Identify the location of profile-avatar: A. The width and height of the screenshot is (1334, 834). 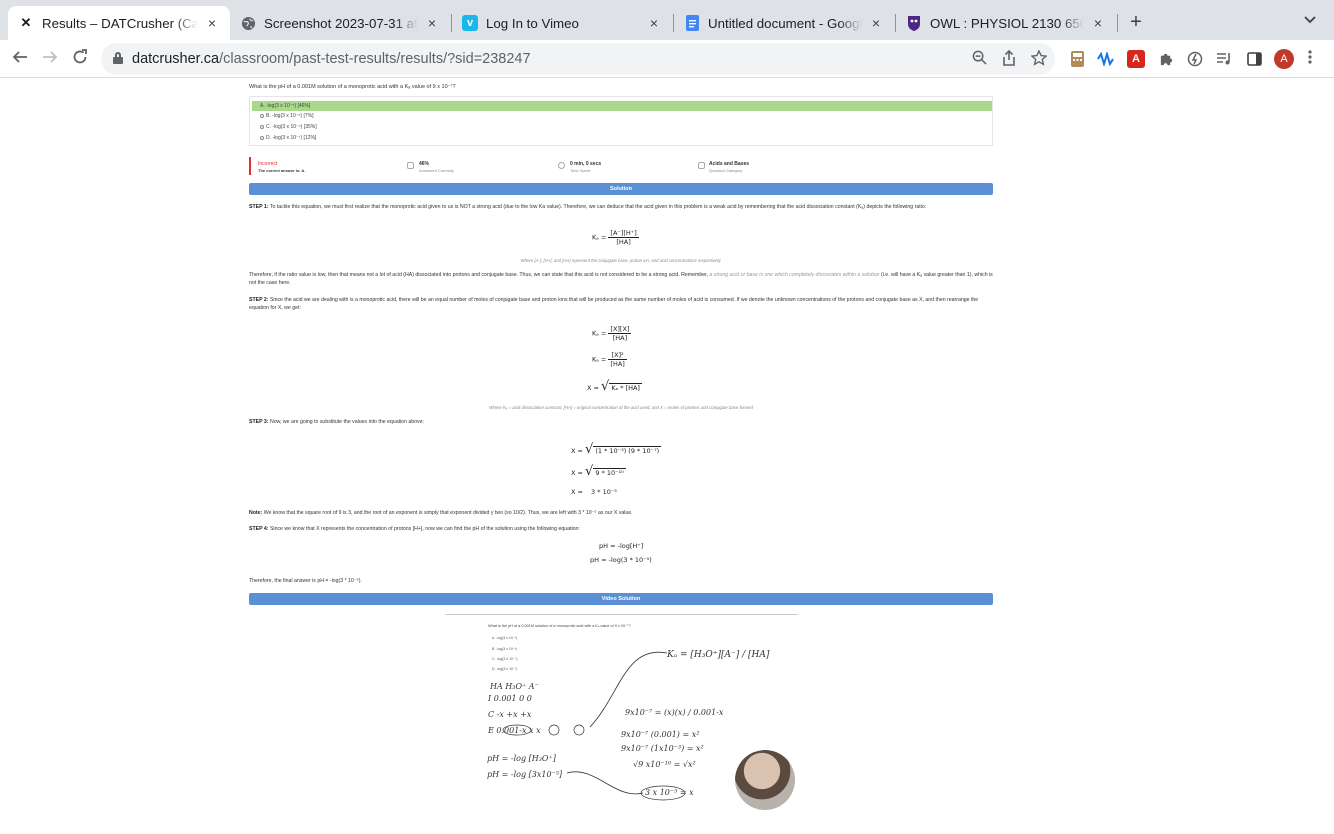
(1284, 59).